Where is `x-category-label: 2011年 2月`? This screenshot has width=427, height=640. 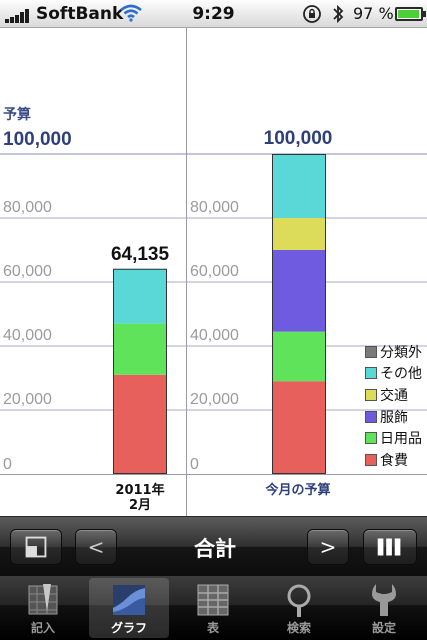
x-category-label: 2011年 2月 is located at coordinates (140, 498).